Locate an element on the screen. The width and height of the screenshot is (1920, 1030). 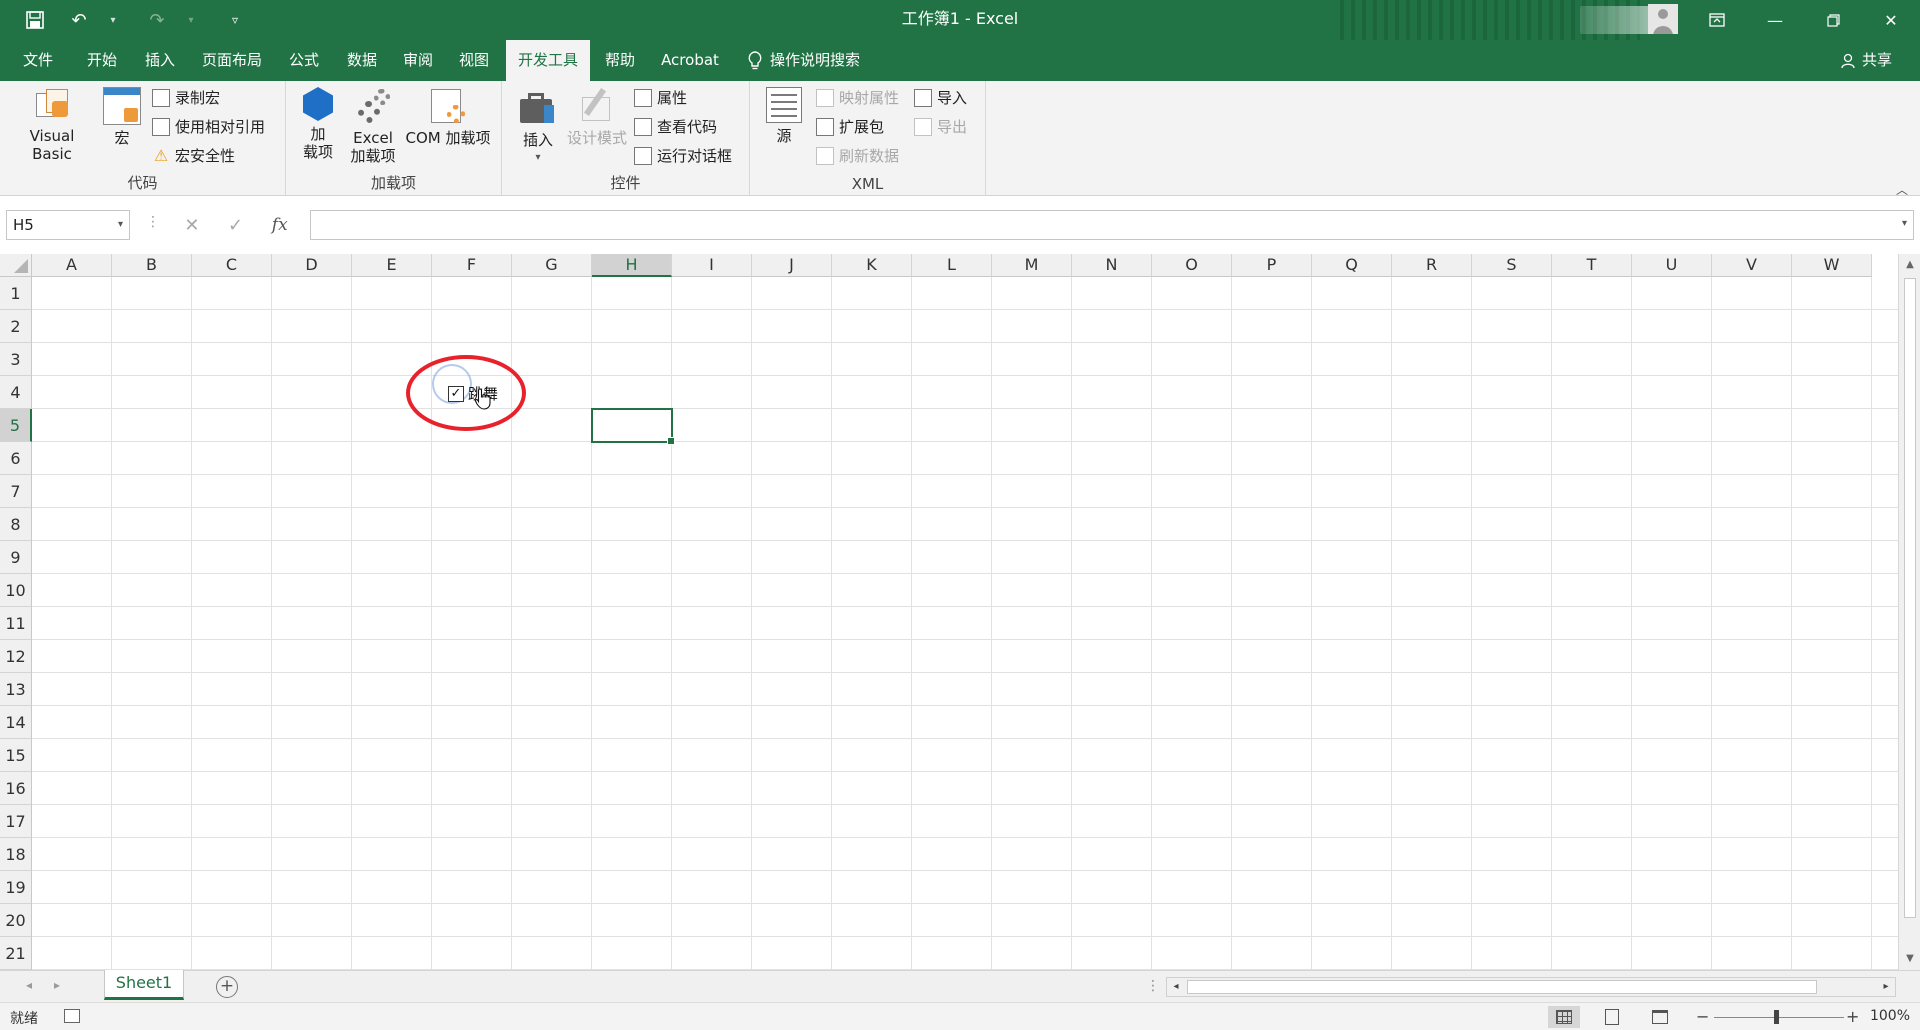
row-header-15: 15 is located at coordinates (16, 755).